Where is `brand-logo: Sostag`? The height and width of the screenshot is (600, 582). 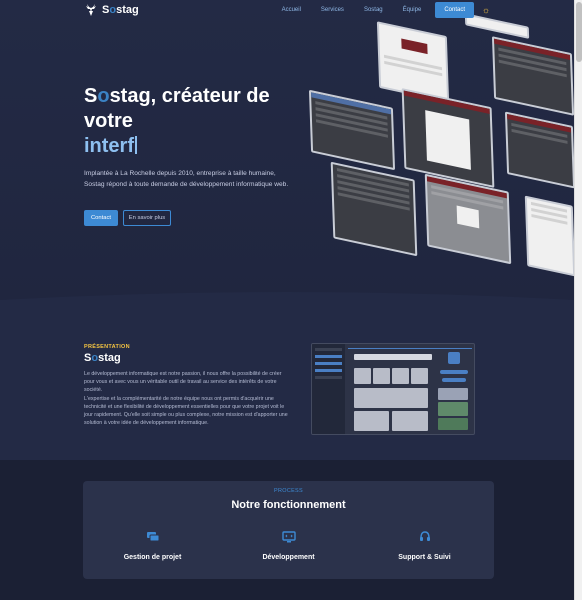 brand-logo: Sostag is located at coordinates (111, 10).